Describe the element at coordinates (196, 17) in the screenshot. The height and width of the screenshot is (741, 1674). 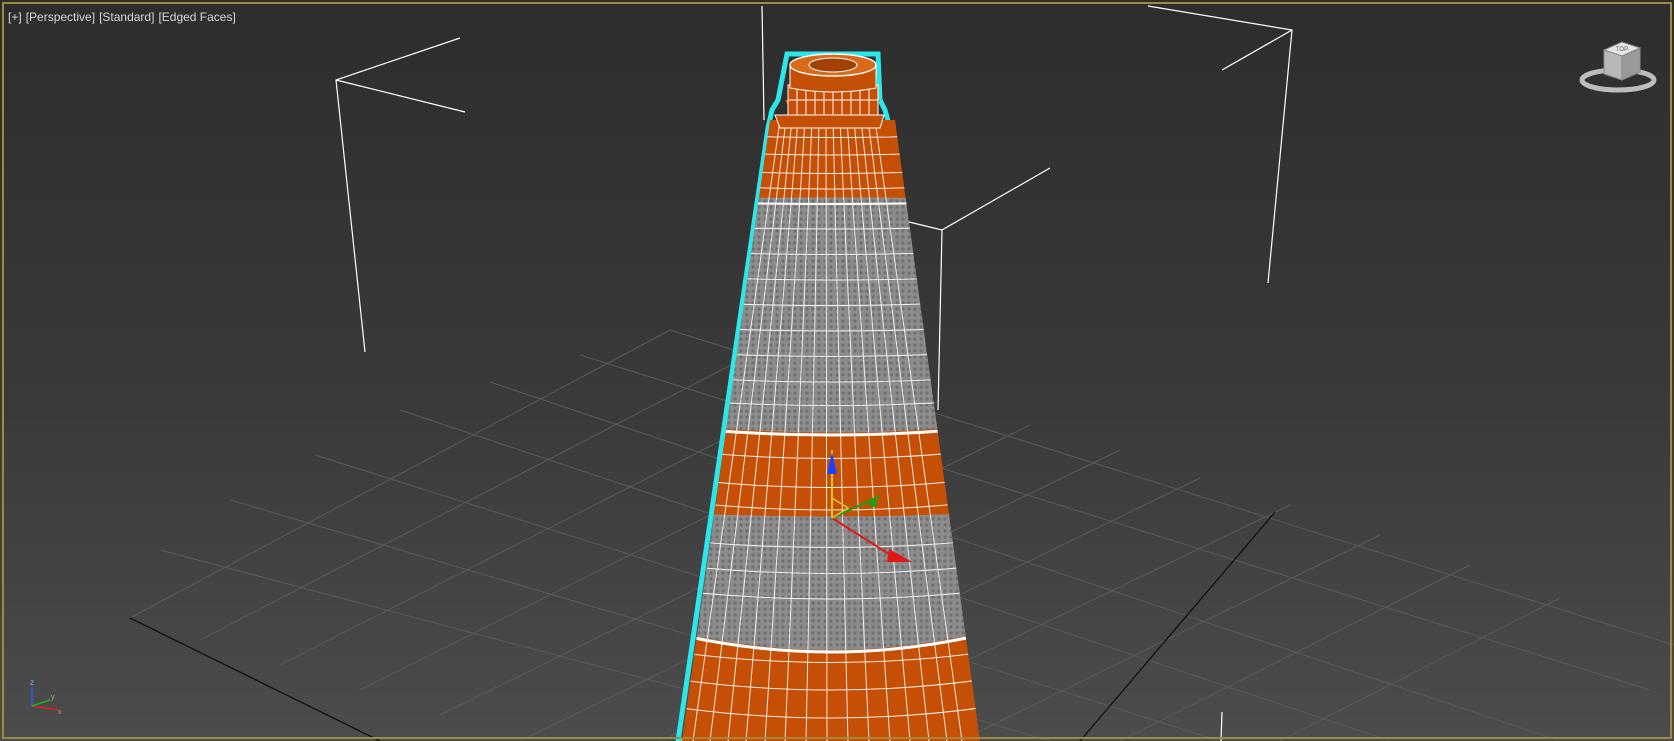
I see `viewport-display-menu: [Edged Faces]` at that location.